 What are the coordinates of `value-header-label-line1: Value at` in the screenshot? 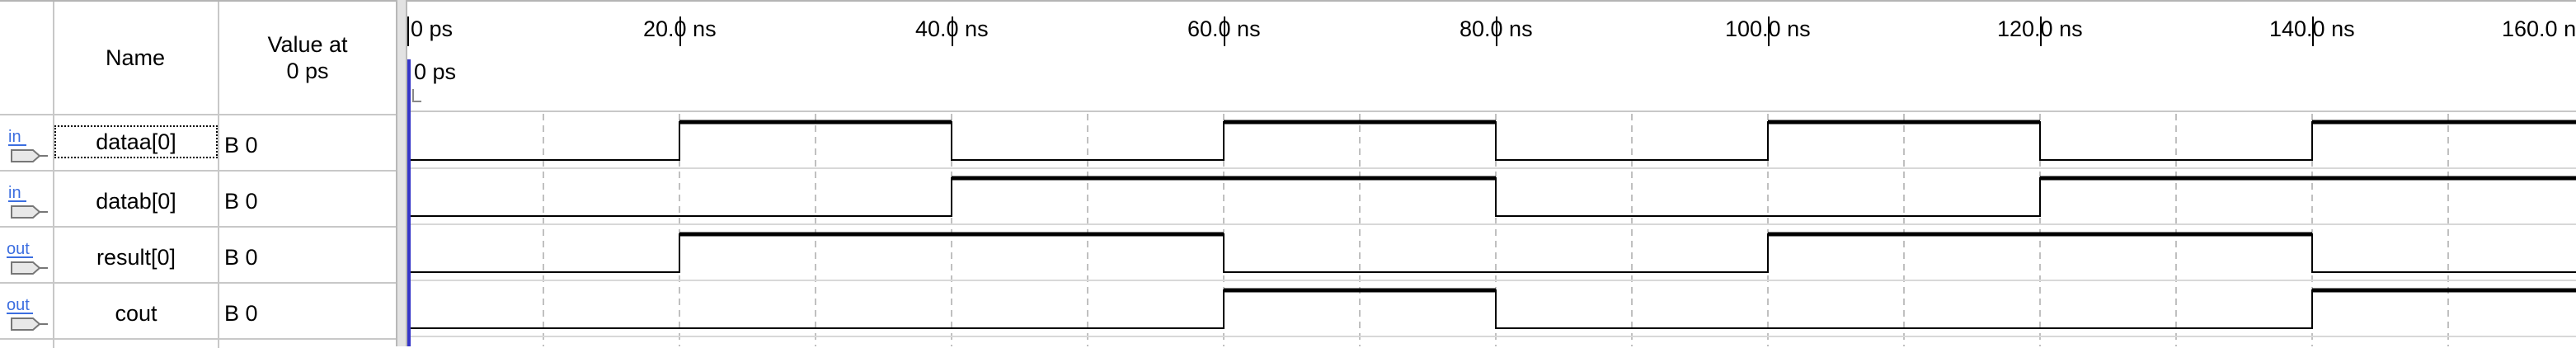 It's located at (307, 44).